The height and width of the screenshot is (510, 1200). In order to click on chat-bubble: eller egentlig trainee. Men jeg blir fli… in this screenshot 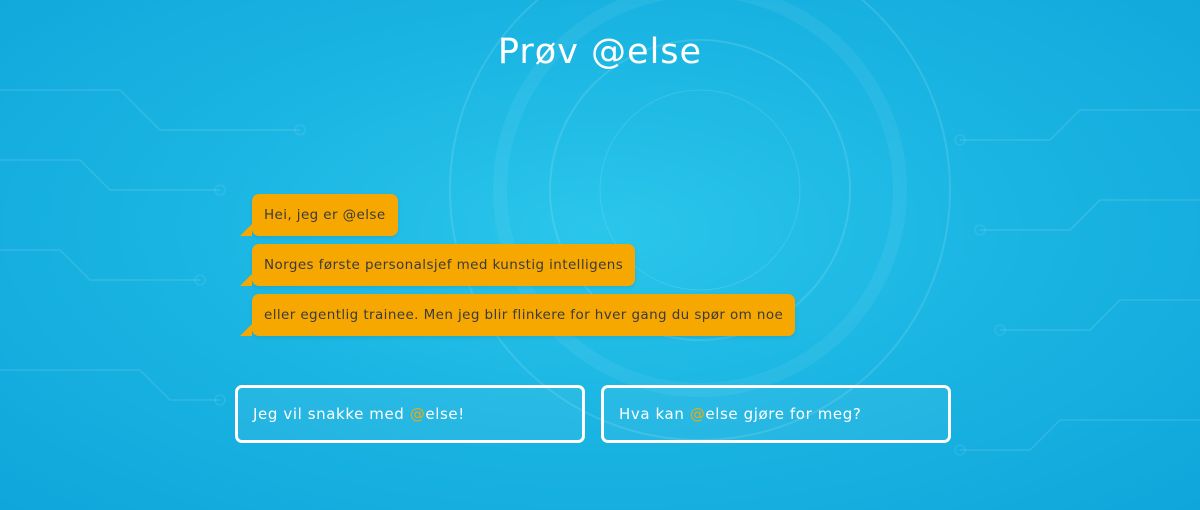, I will do `click(517, 315)`.